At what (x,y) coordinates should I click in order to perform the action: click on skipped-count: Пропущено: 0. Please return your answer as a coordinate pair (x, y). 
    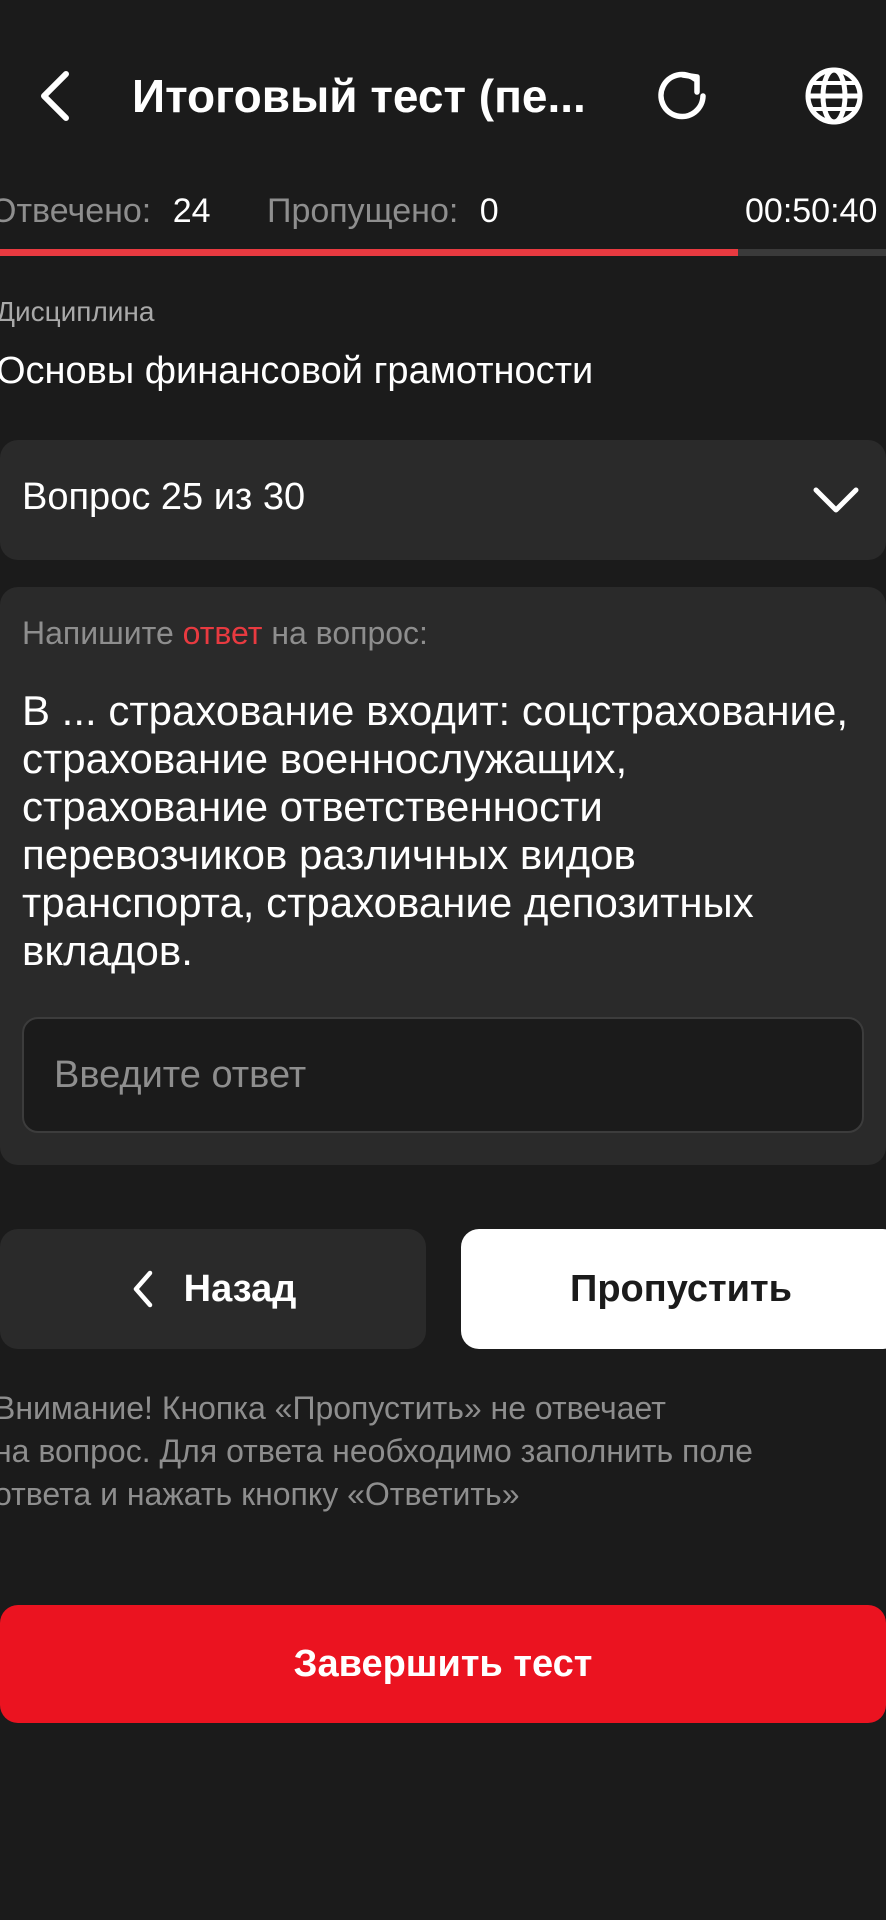
    Looking at the image, I should click on (383, 211).